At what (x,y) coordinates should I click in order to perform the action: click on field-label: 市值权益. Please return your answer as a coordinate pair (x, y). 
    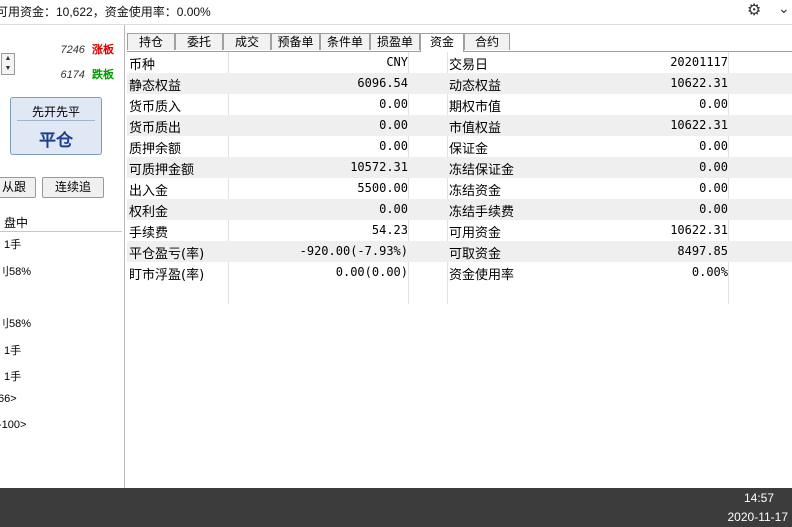
    Looking at the image, I should click on (475, 128).